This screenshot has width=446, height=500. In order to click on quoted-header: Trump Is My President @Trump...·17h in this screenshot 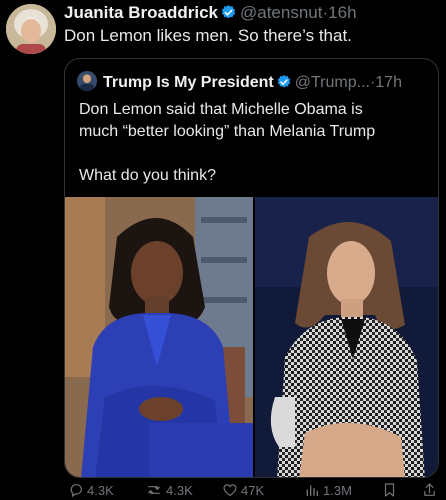, I will do `click(239, 83)`.